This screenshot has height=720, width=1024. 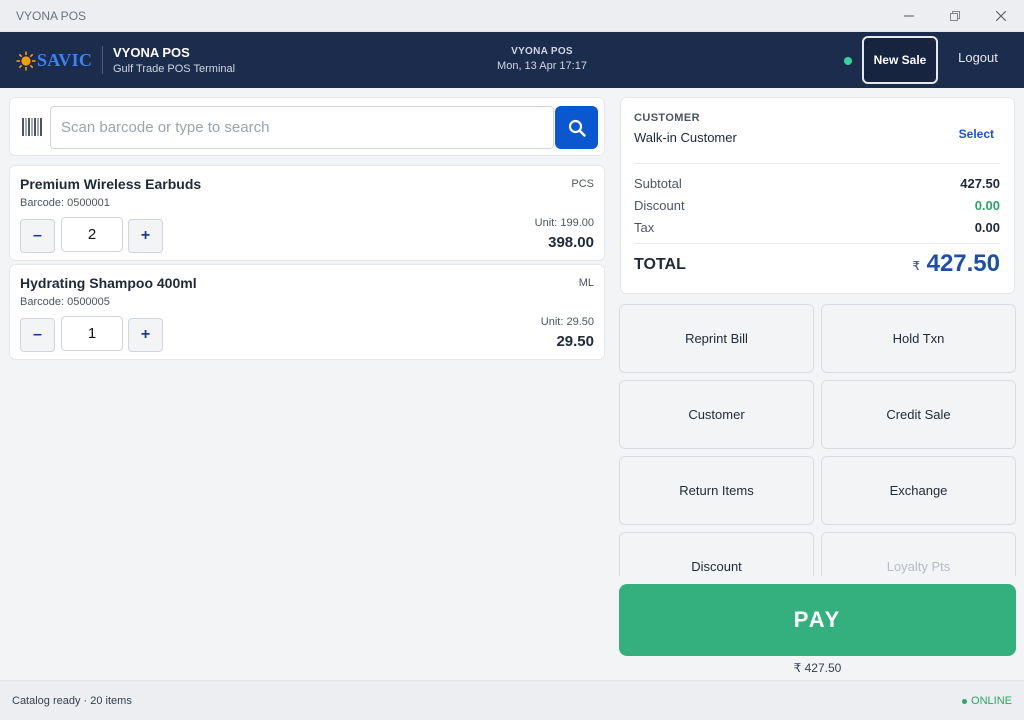 What do you see at coordinates (659, 205) in the screenshot?
I see `discount-label: Discount` at bounding box center [659, 205].